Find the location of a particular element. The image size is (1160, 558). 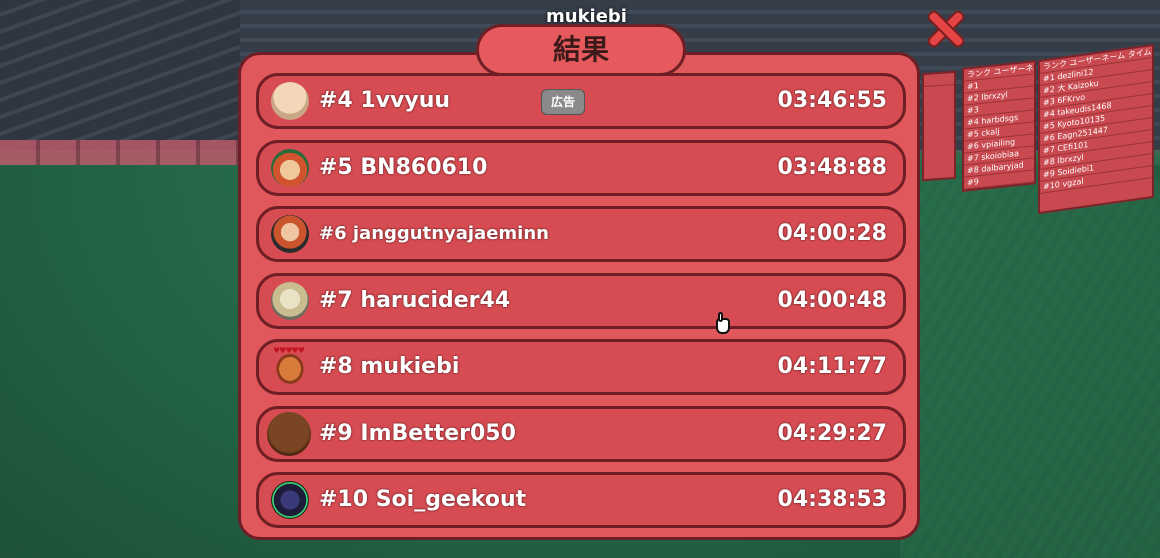

rank-username: #7 harucider44 is located at coordinates (415, 300).